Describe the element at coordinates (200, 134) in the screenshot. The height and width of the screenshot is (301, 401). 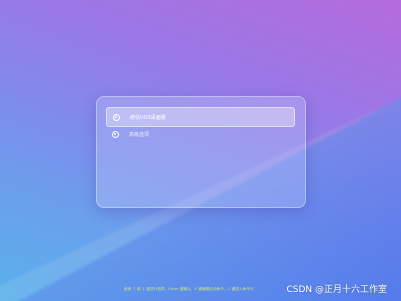
I see `boot-menu-item-advanced-options: 高级选项` at that location.